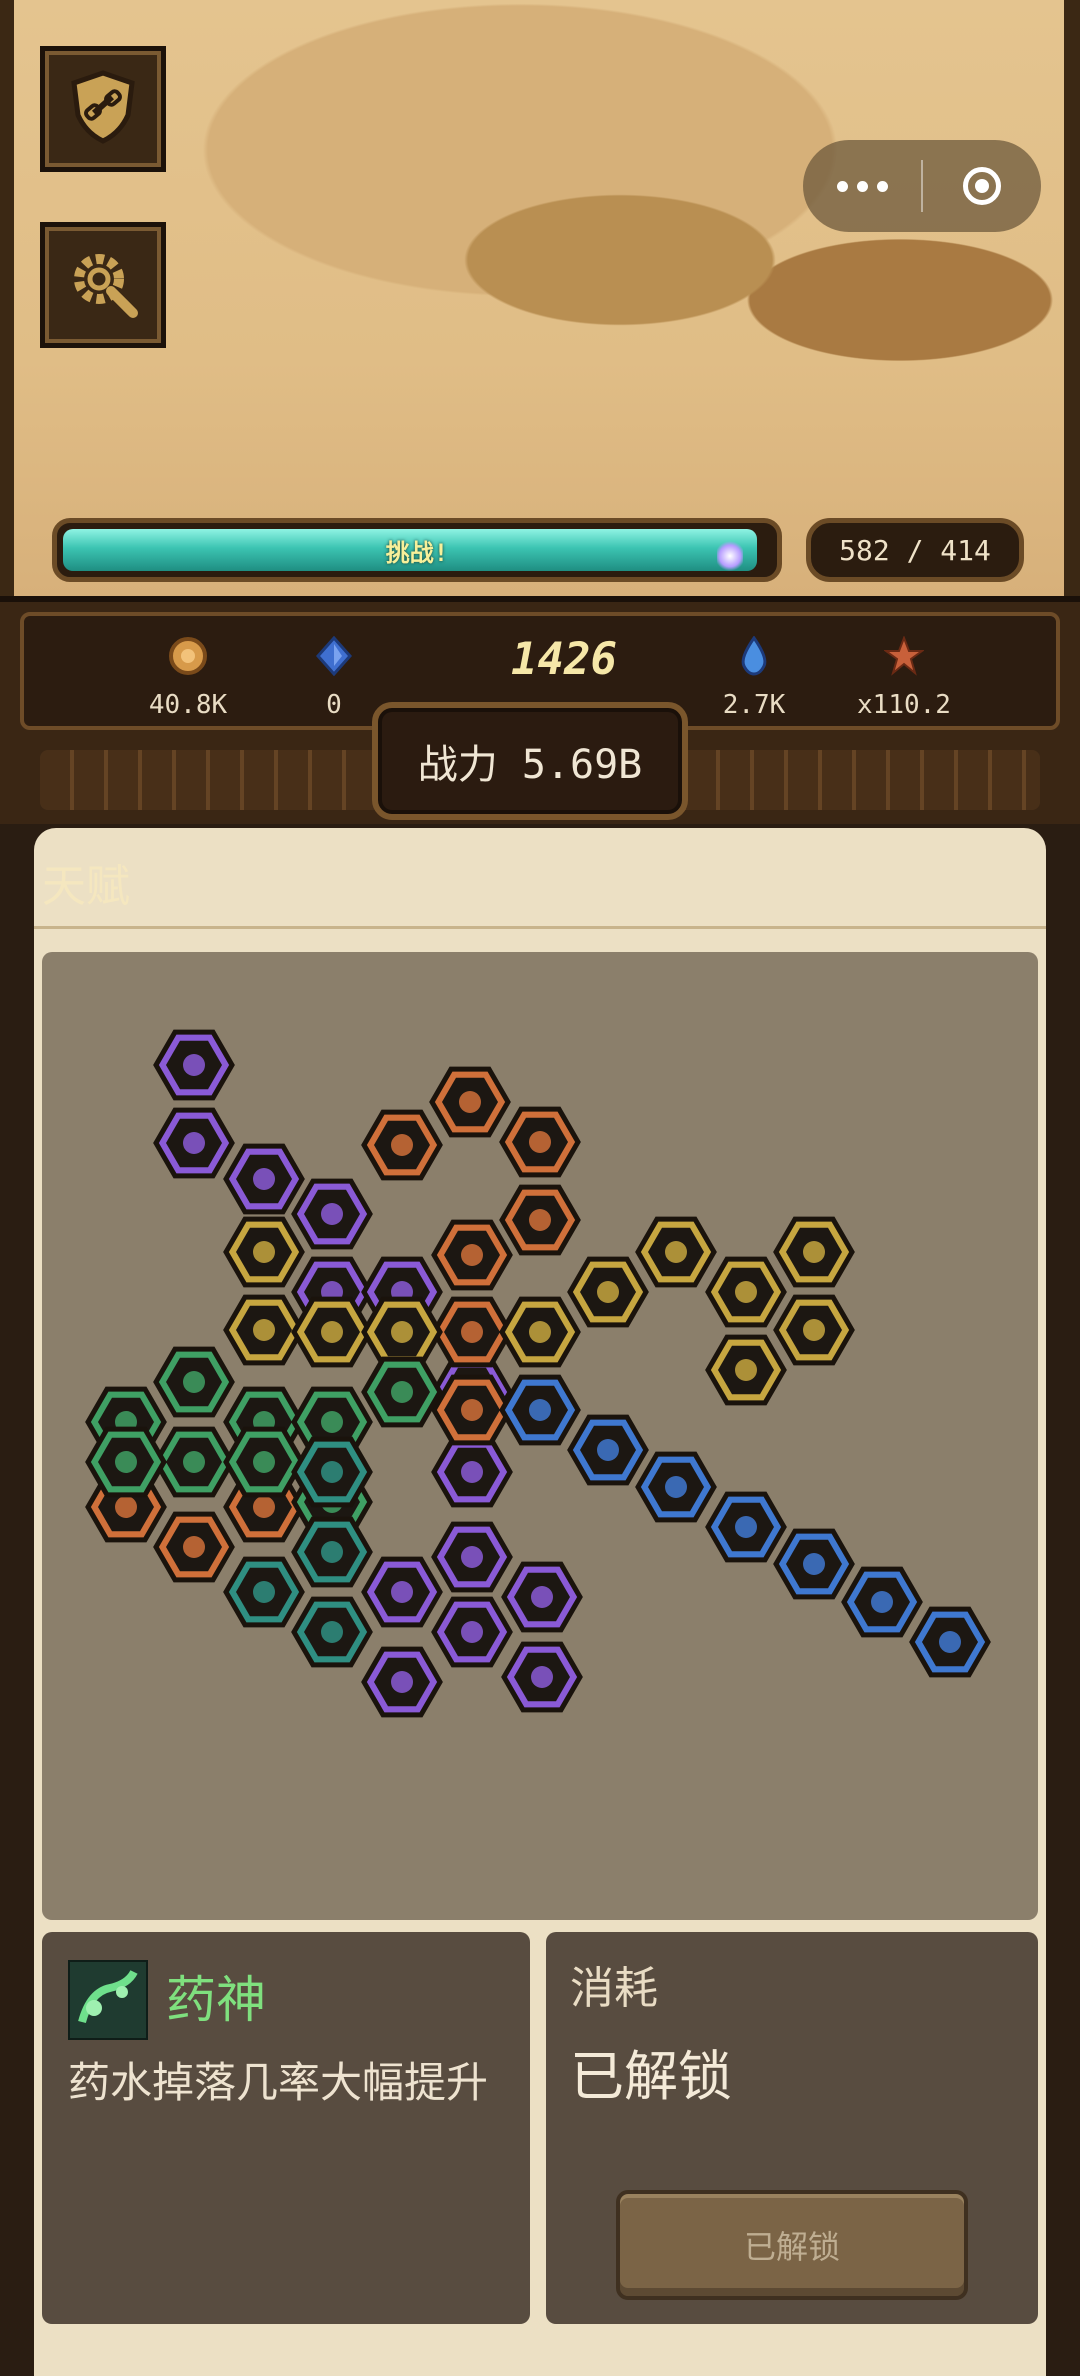  I want to click on record-circle-icon, so click(982, 186).